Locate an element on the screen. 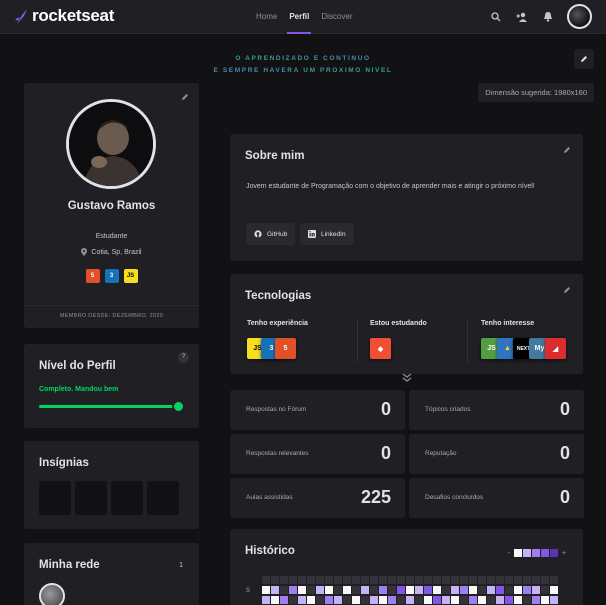 The width and height of the screenshot is (606, 605). nav-link-home: Home is located at coordinates (266, 17).